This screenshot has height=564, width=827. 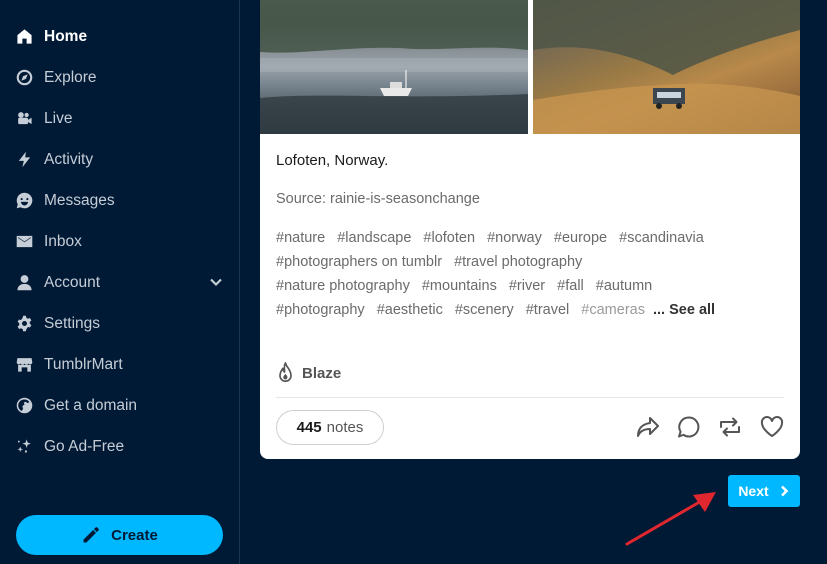 What do you see at coordinates (24, 241) in the screenshot?
I see `envelope-icon` at bounding box center [24, 241].